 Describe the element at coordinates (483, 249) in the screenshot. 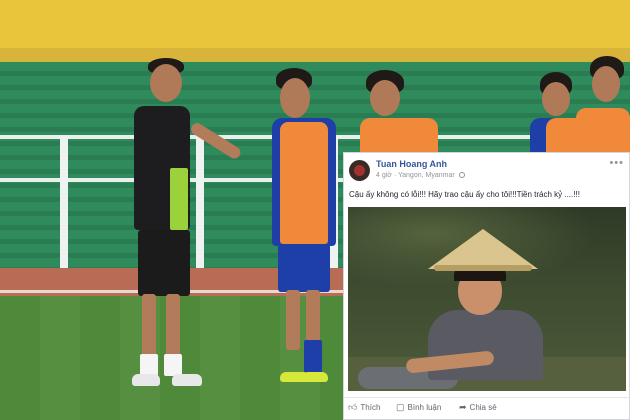

I see `conical-hat` at that location.